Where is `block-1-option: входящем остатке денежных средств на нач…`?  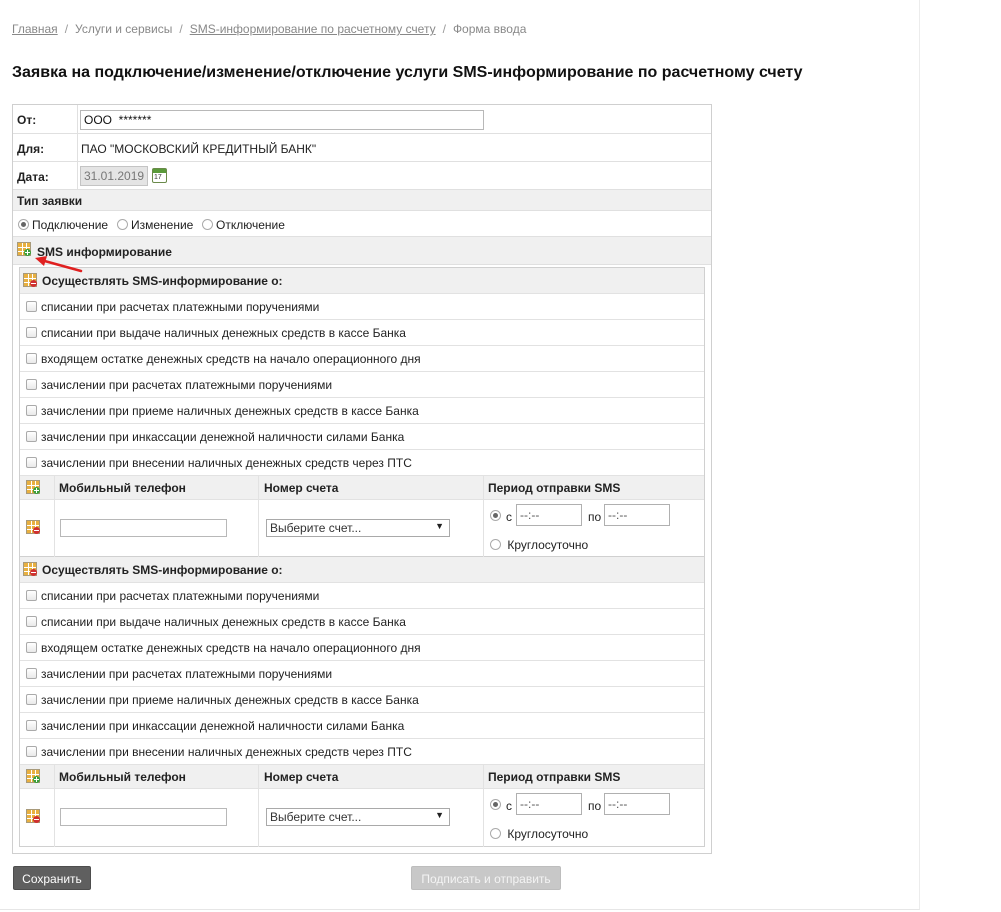 block-1-option: входящем остатке денежных средств на нач… is located at coordinates (362, 359).